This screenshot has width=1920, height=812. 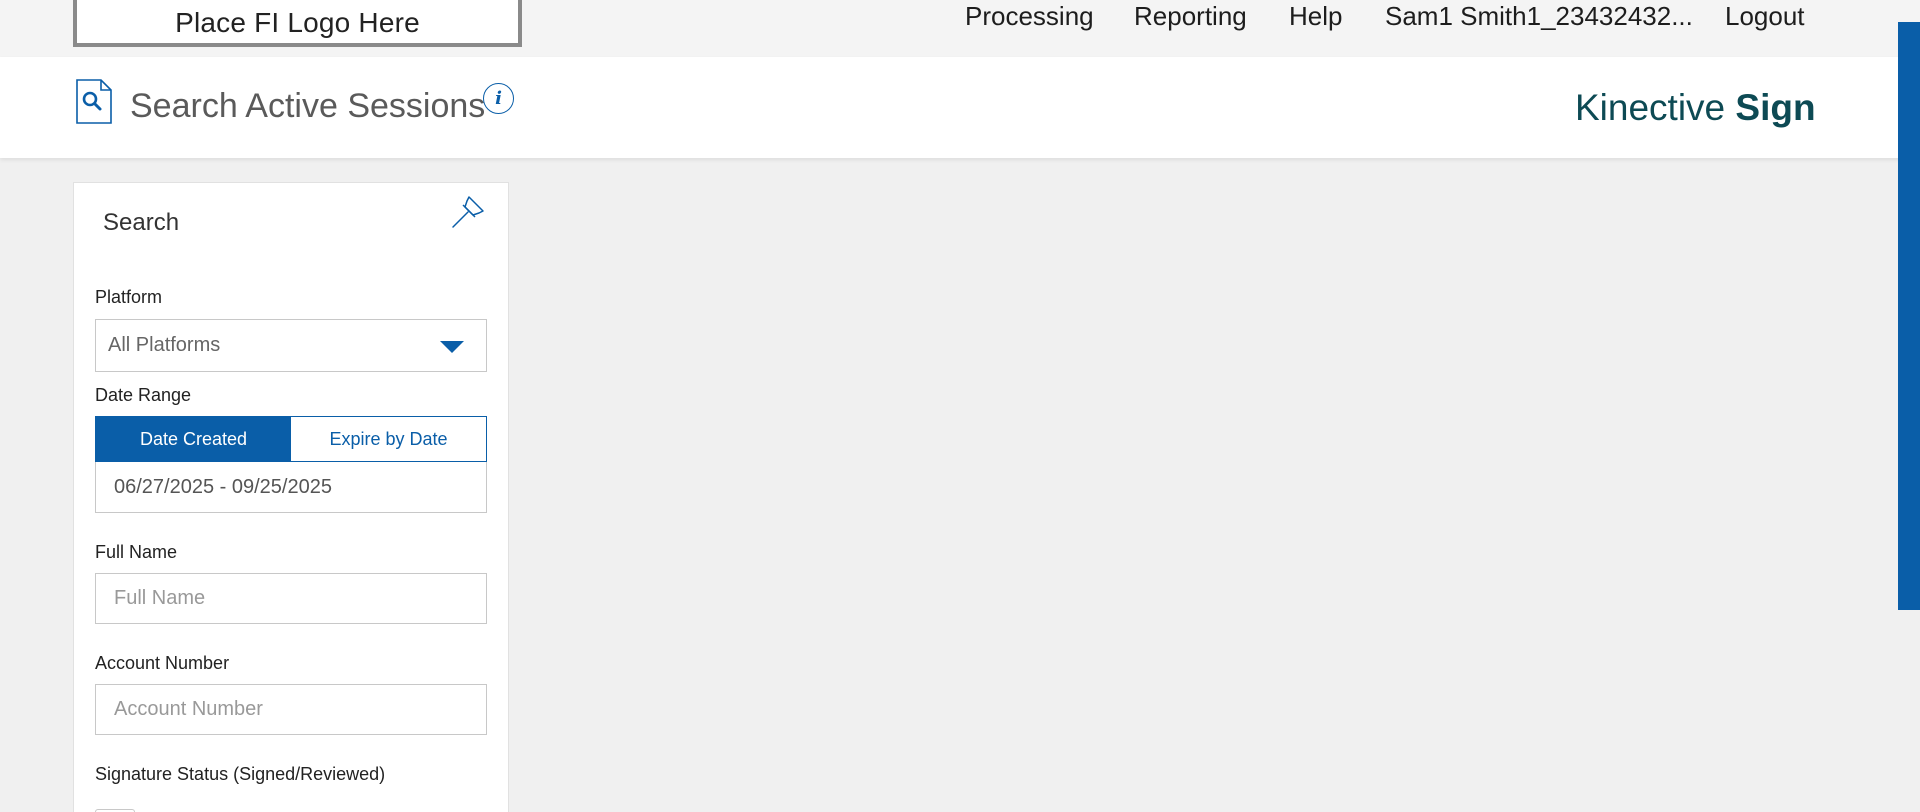 I want to click on brand-logo: Kinective Sign, so click(x=1695, y=108).